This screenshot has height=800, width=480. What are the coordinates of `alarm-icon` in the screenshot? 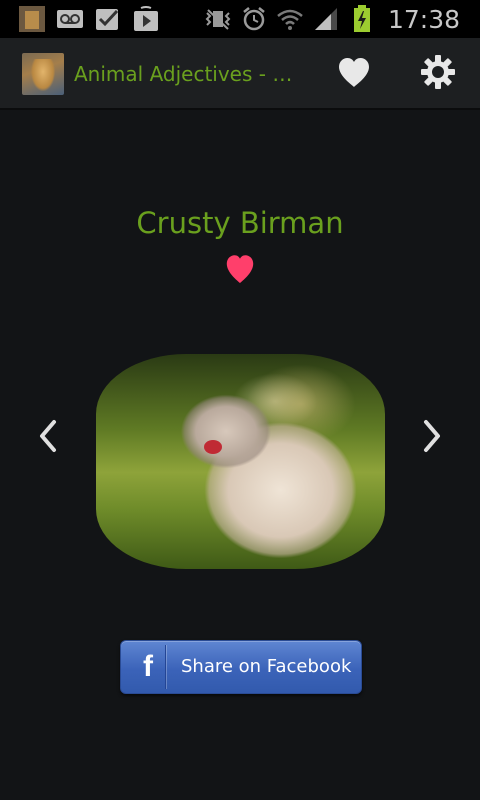 It's located at (254, 19).